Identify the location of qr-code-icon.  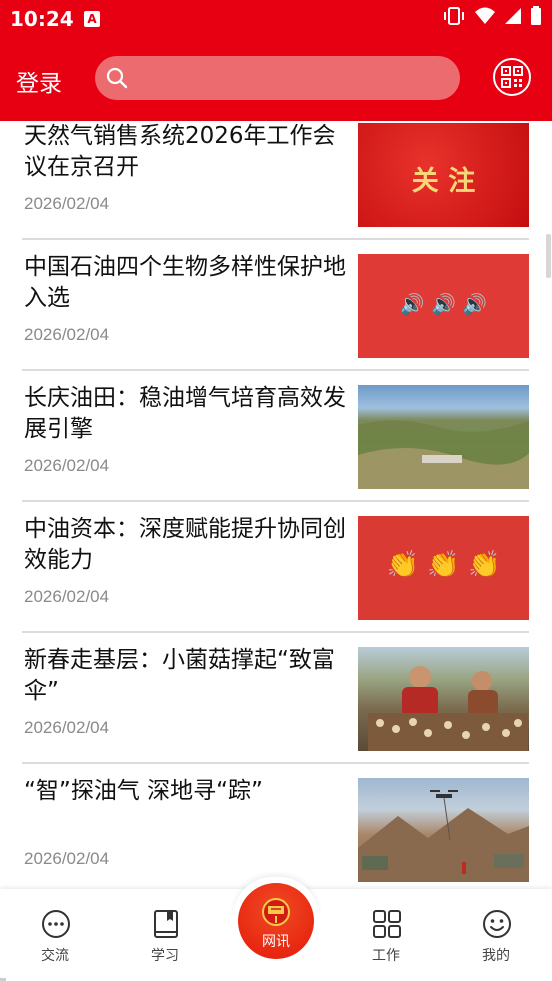
(512, 77).